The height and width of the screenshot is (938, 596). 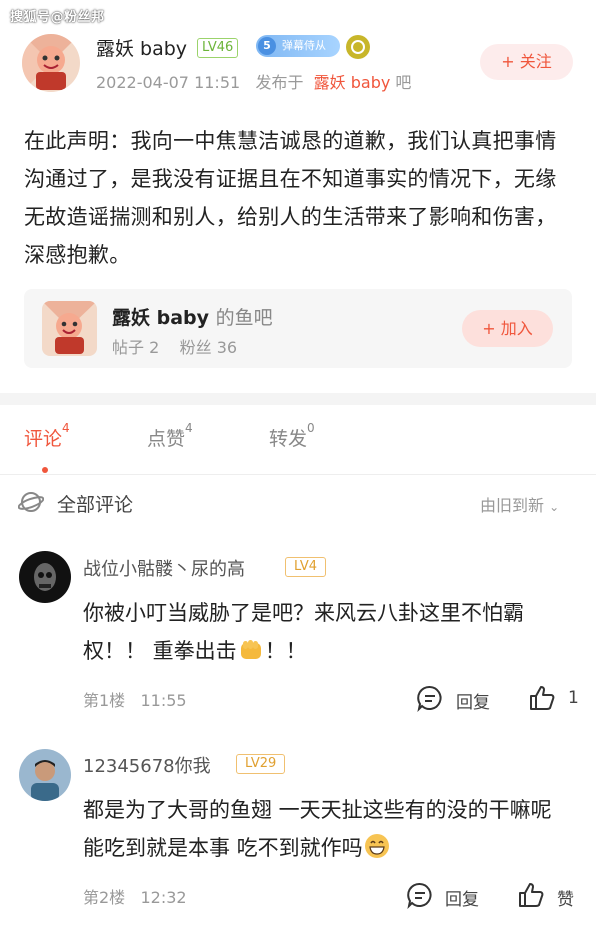 What do you see at coordinates (285, 651) in the screenshot?
I see `comment-1-body-tail: ！！` at bounding box center [285, 651].